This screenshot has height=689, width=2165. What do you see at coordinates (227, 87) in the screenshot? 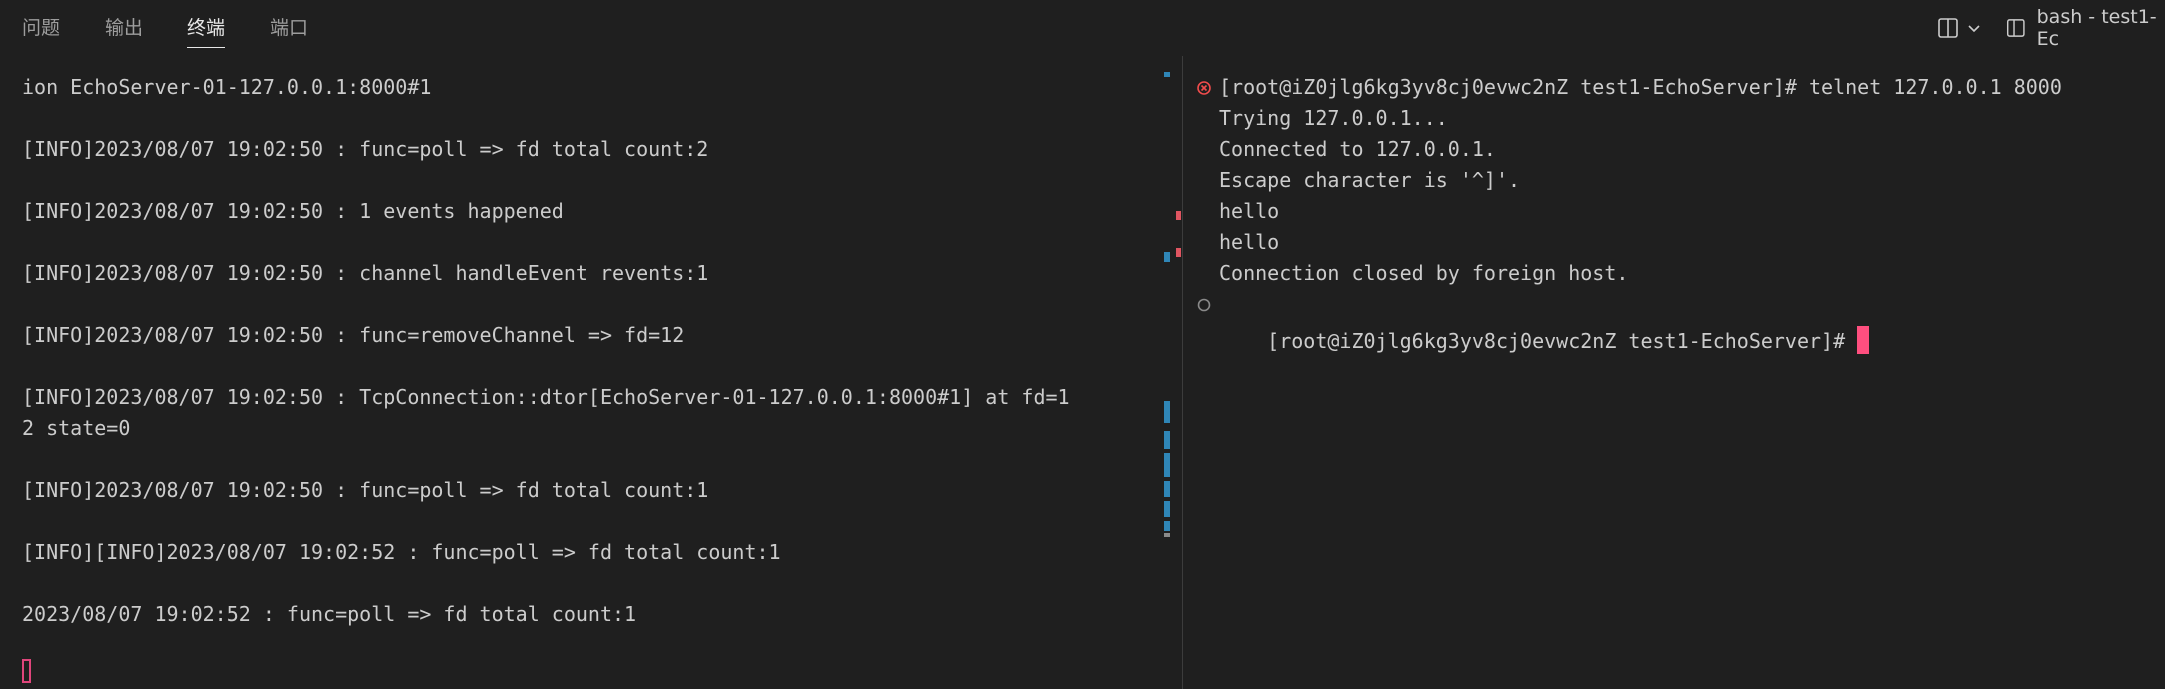
I see `terminal-line: ion EchoServer-01-127.0.0.1:8000#1` at bounding box center [227, 87].